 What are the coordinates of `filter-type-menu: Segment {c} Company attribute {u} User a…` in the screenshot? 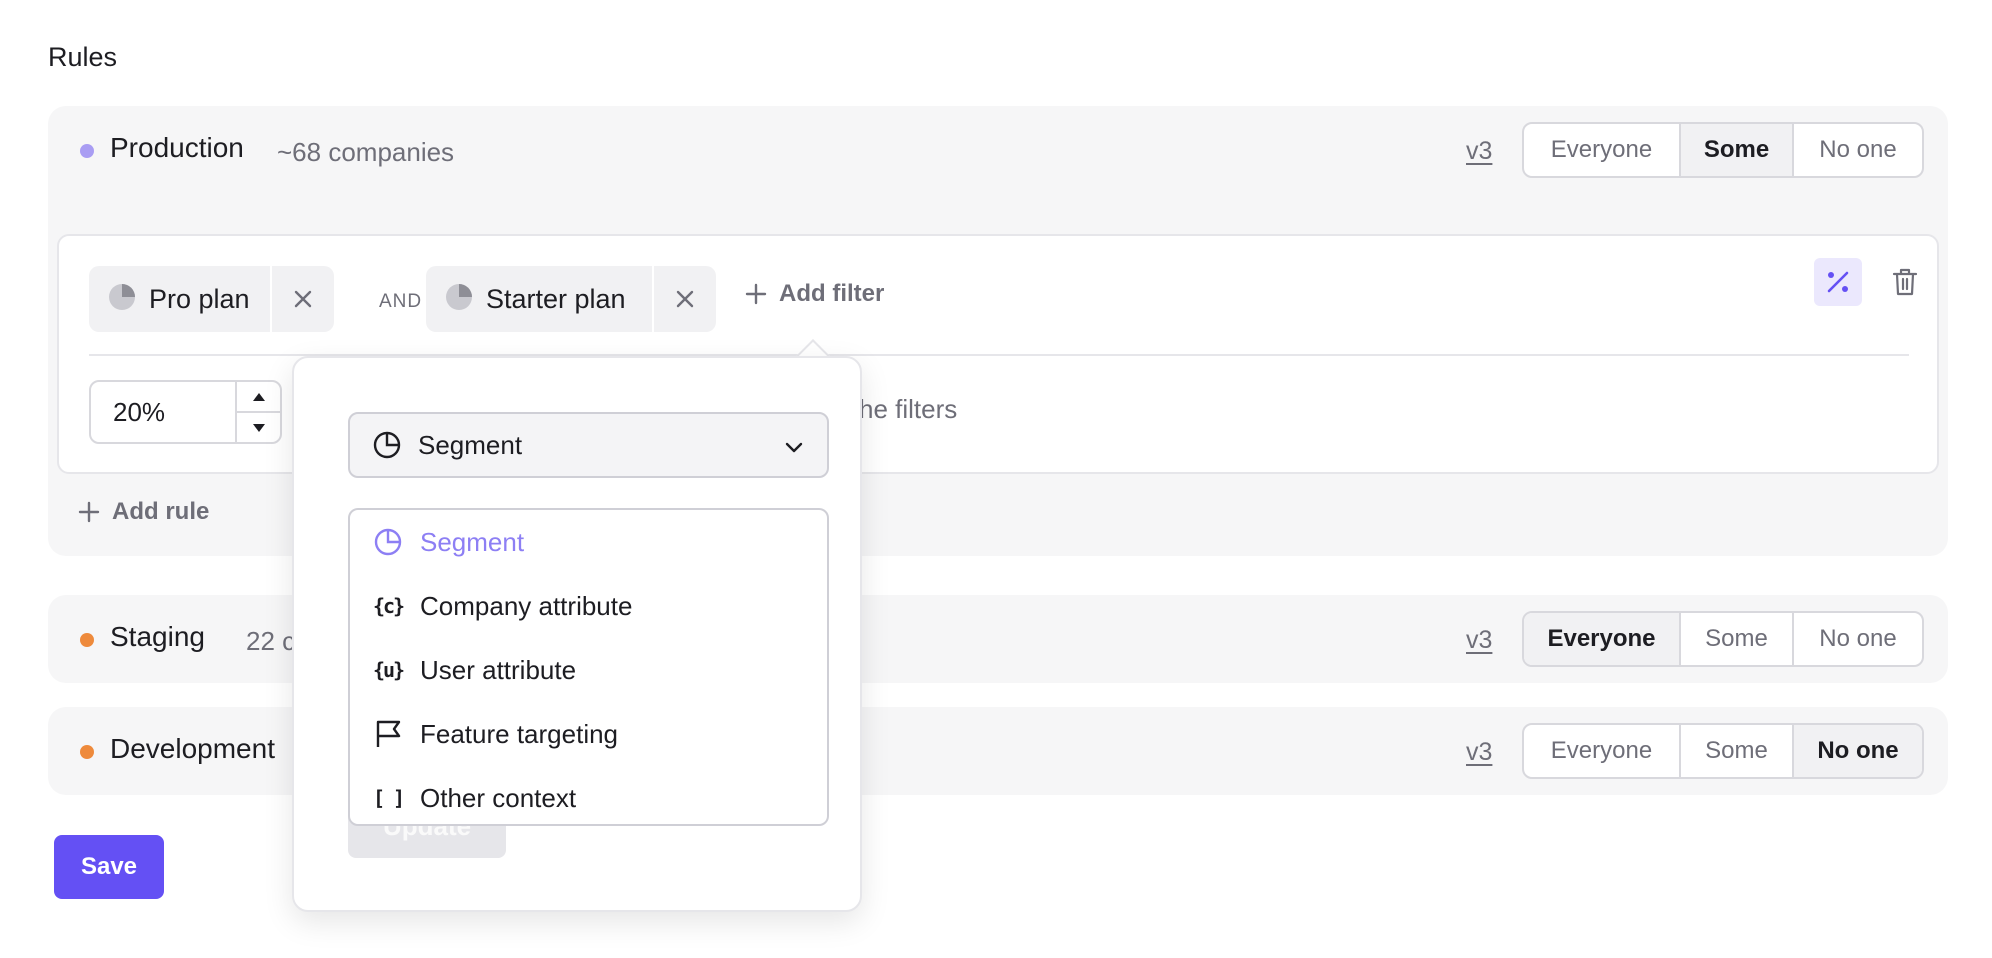 It's located at (588, 667).